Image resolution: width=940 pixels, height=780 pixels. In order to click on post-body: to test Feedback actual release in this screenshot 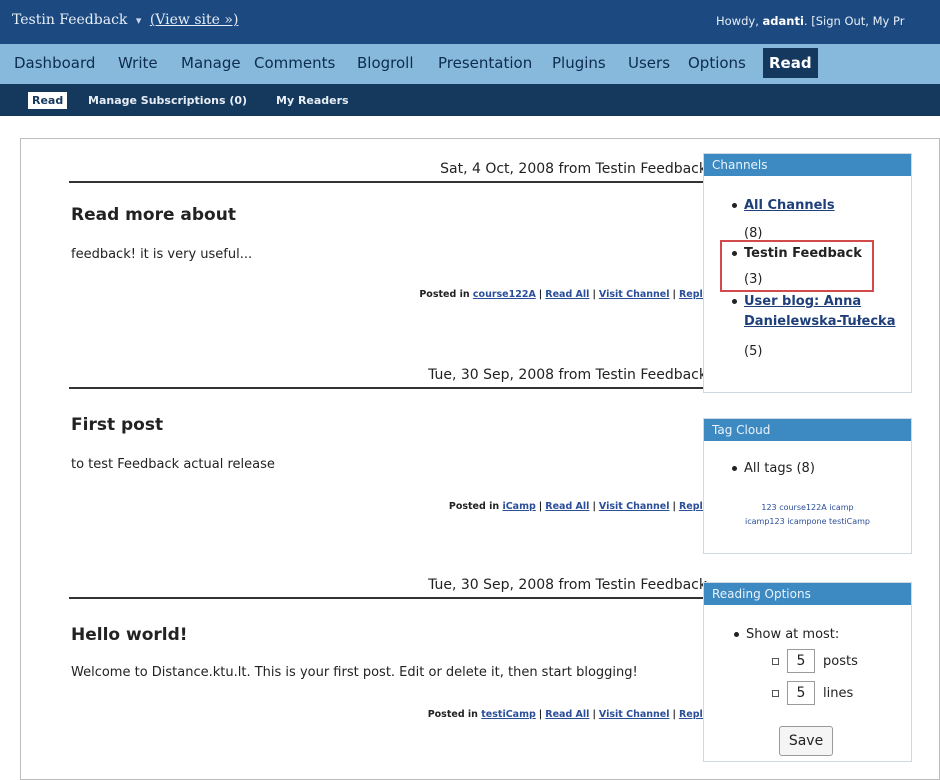, I will do `click(173, 464)`.